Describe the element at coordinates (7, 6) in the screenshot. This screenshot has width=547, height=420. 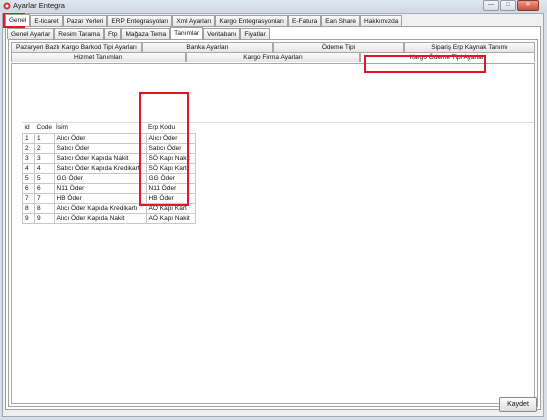
I see `app-icon` at that location.